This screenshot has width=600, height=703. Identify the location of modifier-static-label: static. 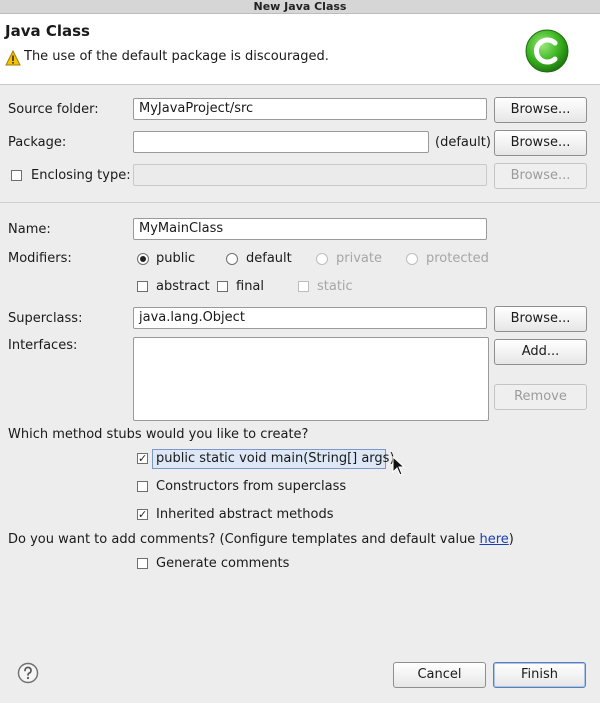
(335, 286).